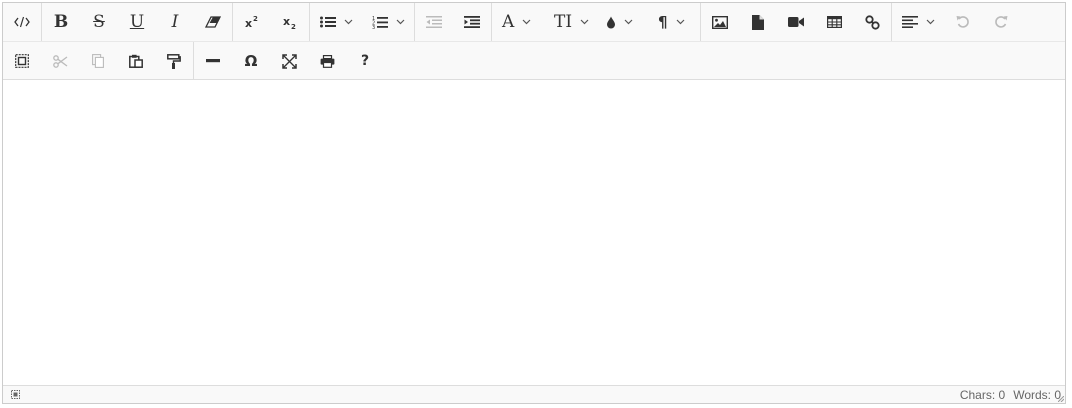 This screenshot has width=1072, height=408. I want to click on underline-button: U, so click(137, 22).